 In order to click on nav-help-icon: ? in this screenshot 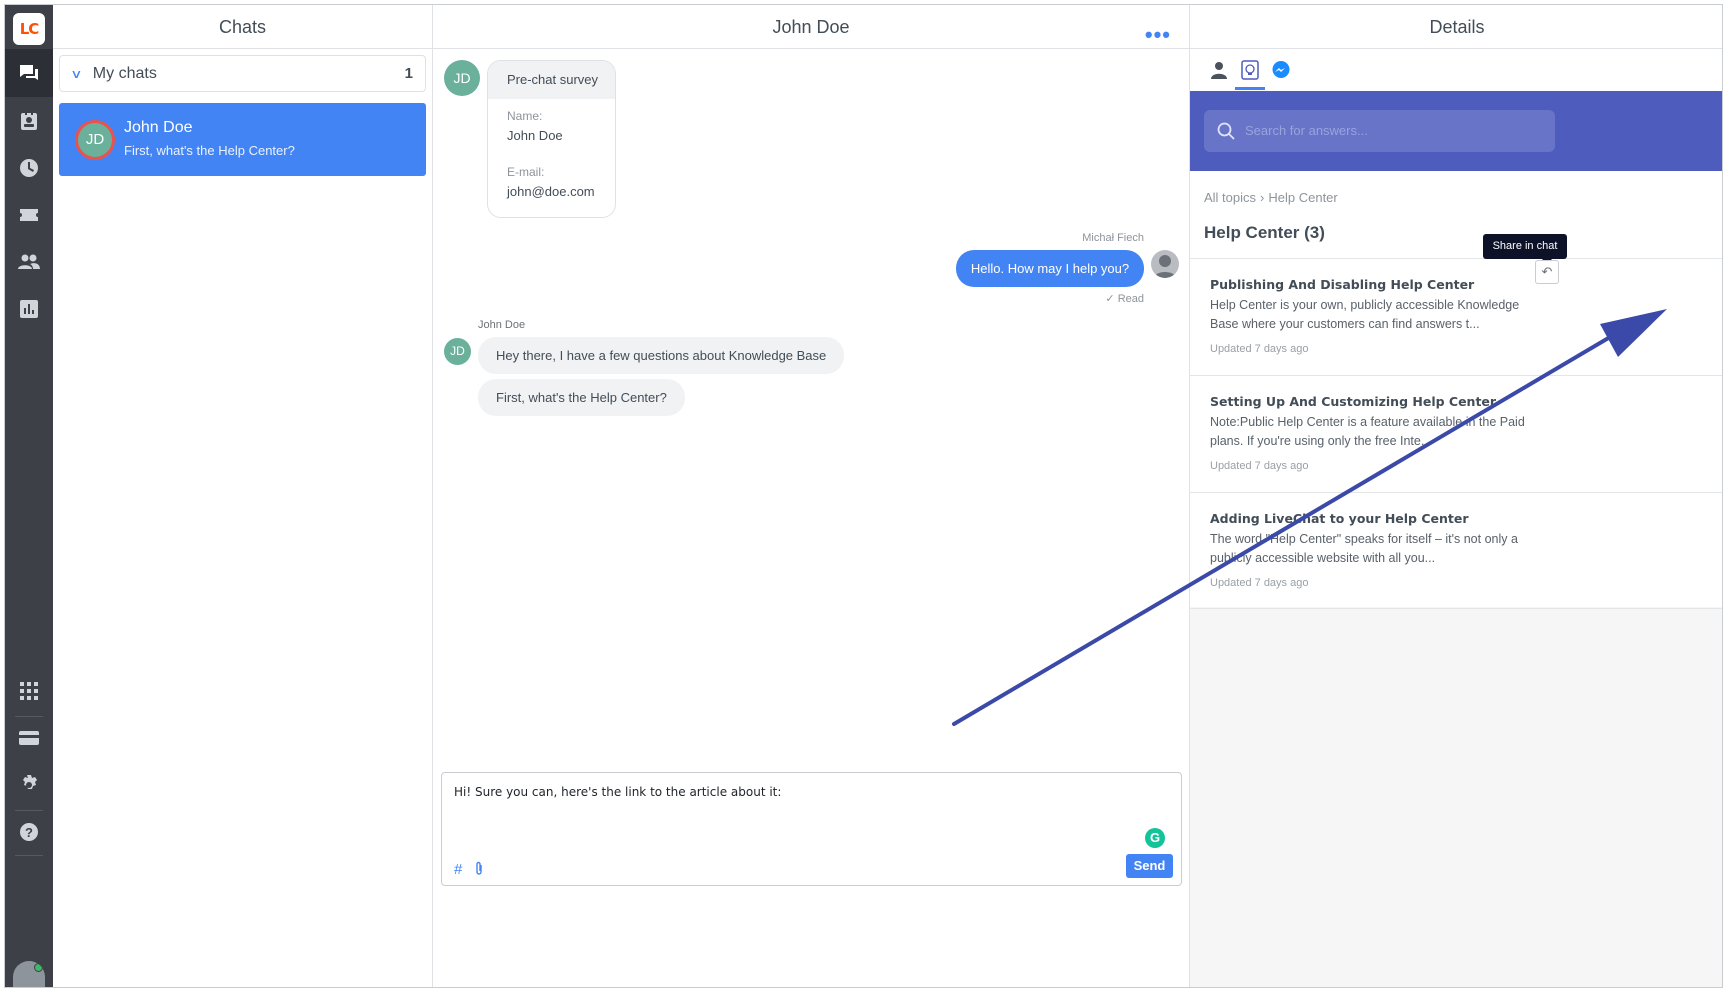, I will do `click(29, 832)`.